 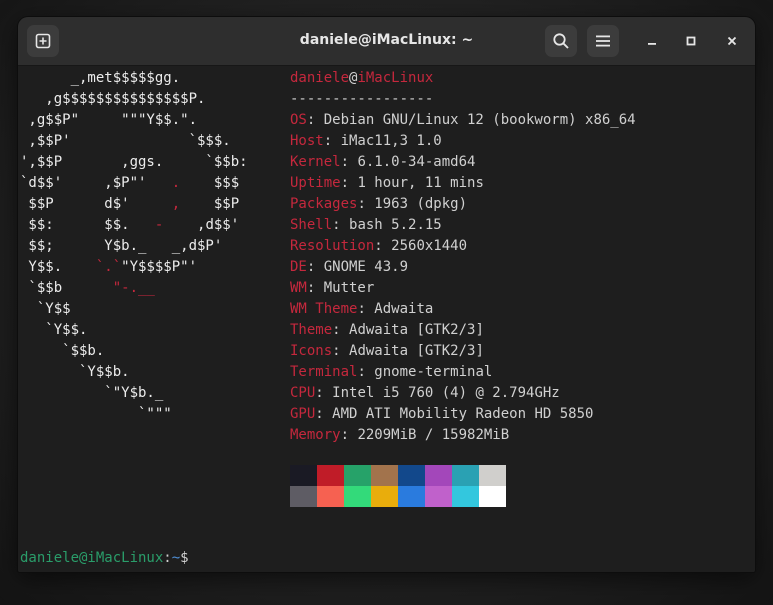 I want to click on info-row-de: DE: GNOME 43.9, so click(x=349, y=267).